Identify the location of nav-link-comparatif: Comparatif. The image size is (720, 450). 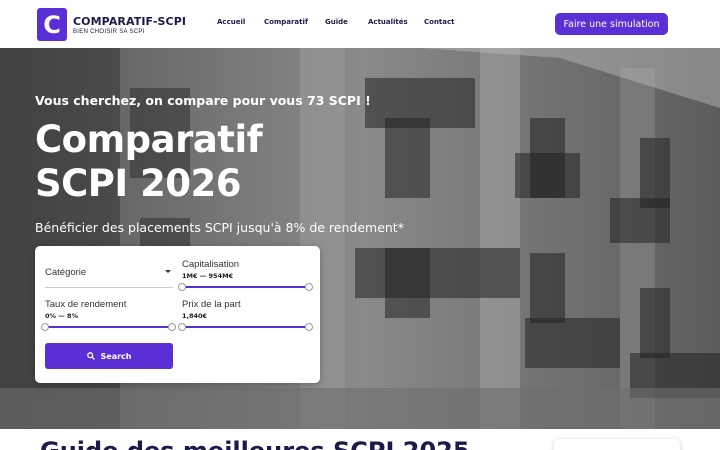
(286, 22).